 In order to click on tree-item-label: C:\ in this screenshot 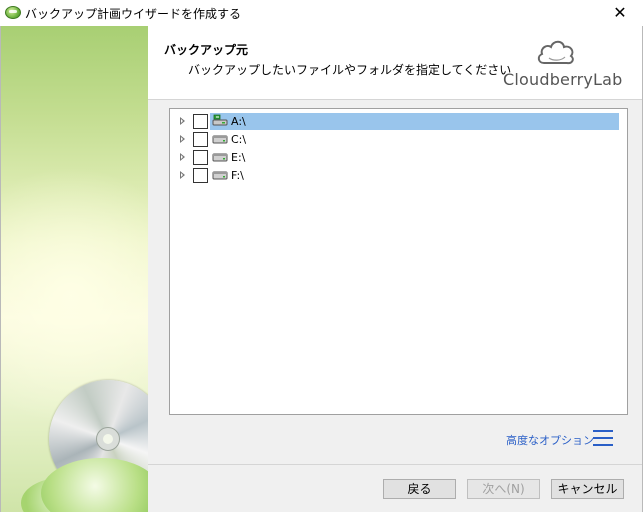, I will do `click(239, 139)`.